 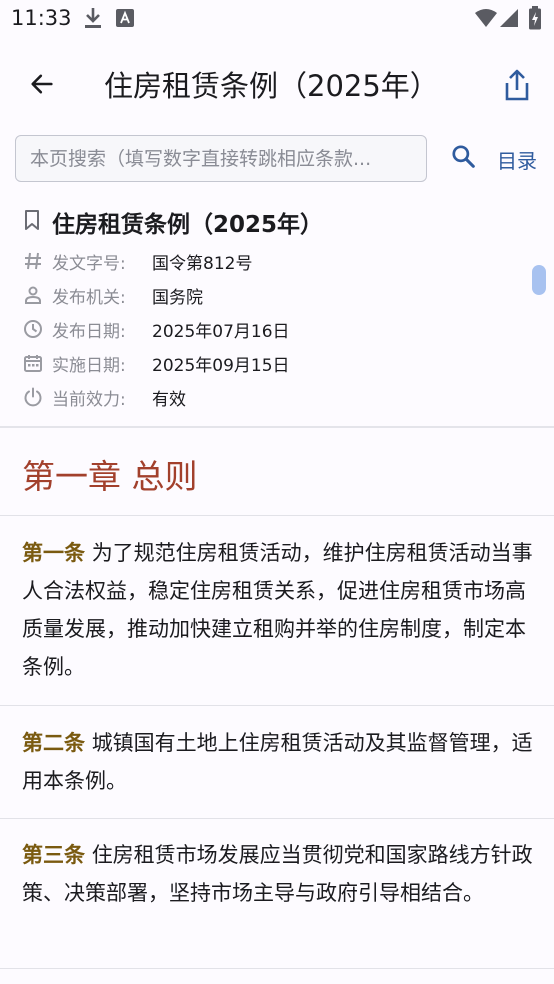 I want to click on page-title: 住房租赁条例（2025年）, so click(x=271, y=86).